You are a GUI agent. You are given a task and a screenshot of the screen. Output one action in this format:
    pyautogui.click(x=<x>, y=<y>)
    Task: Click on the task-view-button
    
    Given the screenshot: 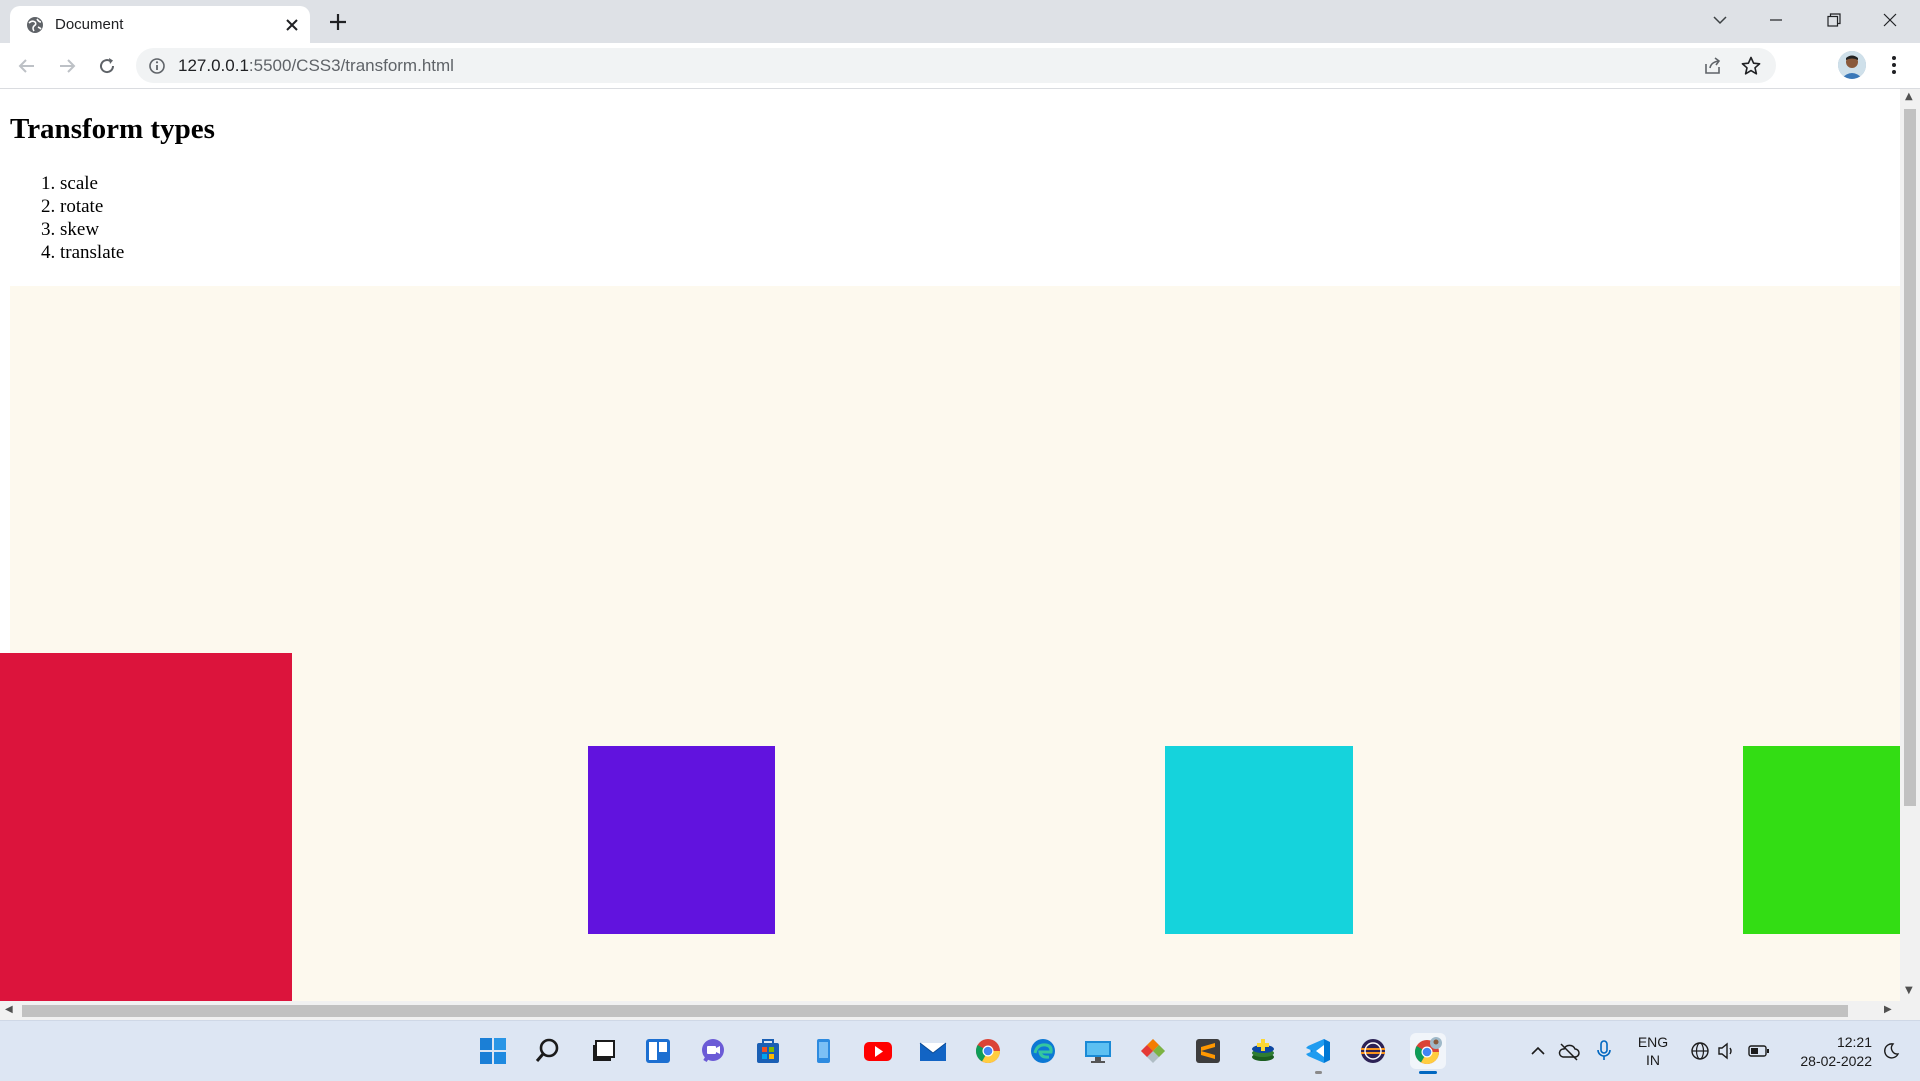 What is the action you would take?
    pyautogui.click(x=603, y=1051)
    